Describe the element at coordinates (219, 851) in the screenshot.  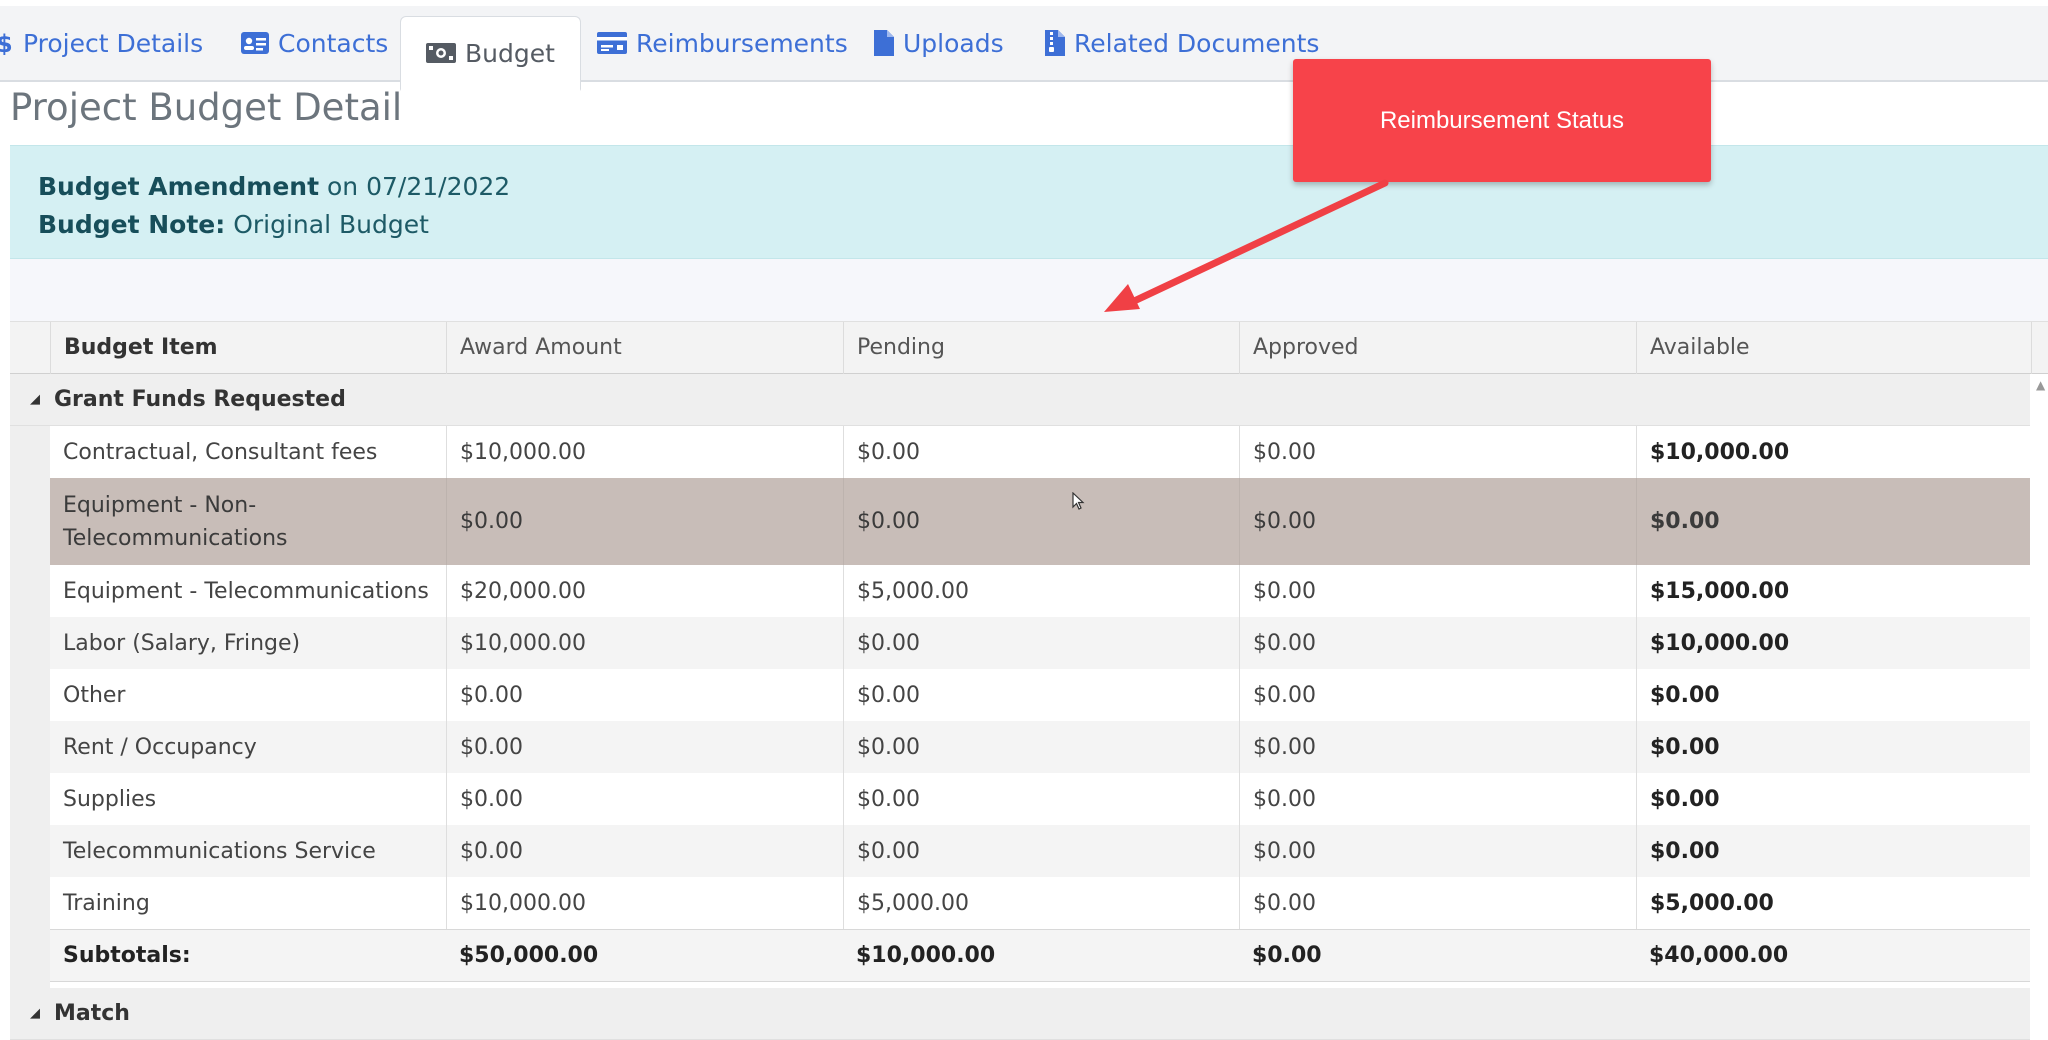
I see `cell-budget-item: Telecommunications Service` at that location.